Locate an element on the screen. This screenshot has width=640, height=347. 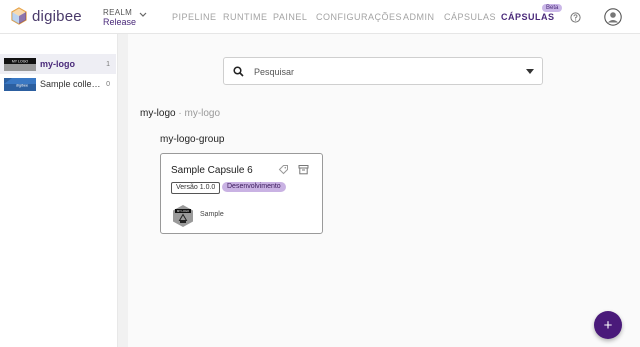
search-box is located at coordinates (383, 71).